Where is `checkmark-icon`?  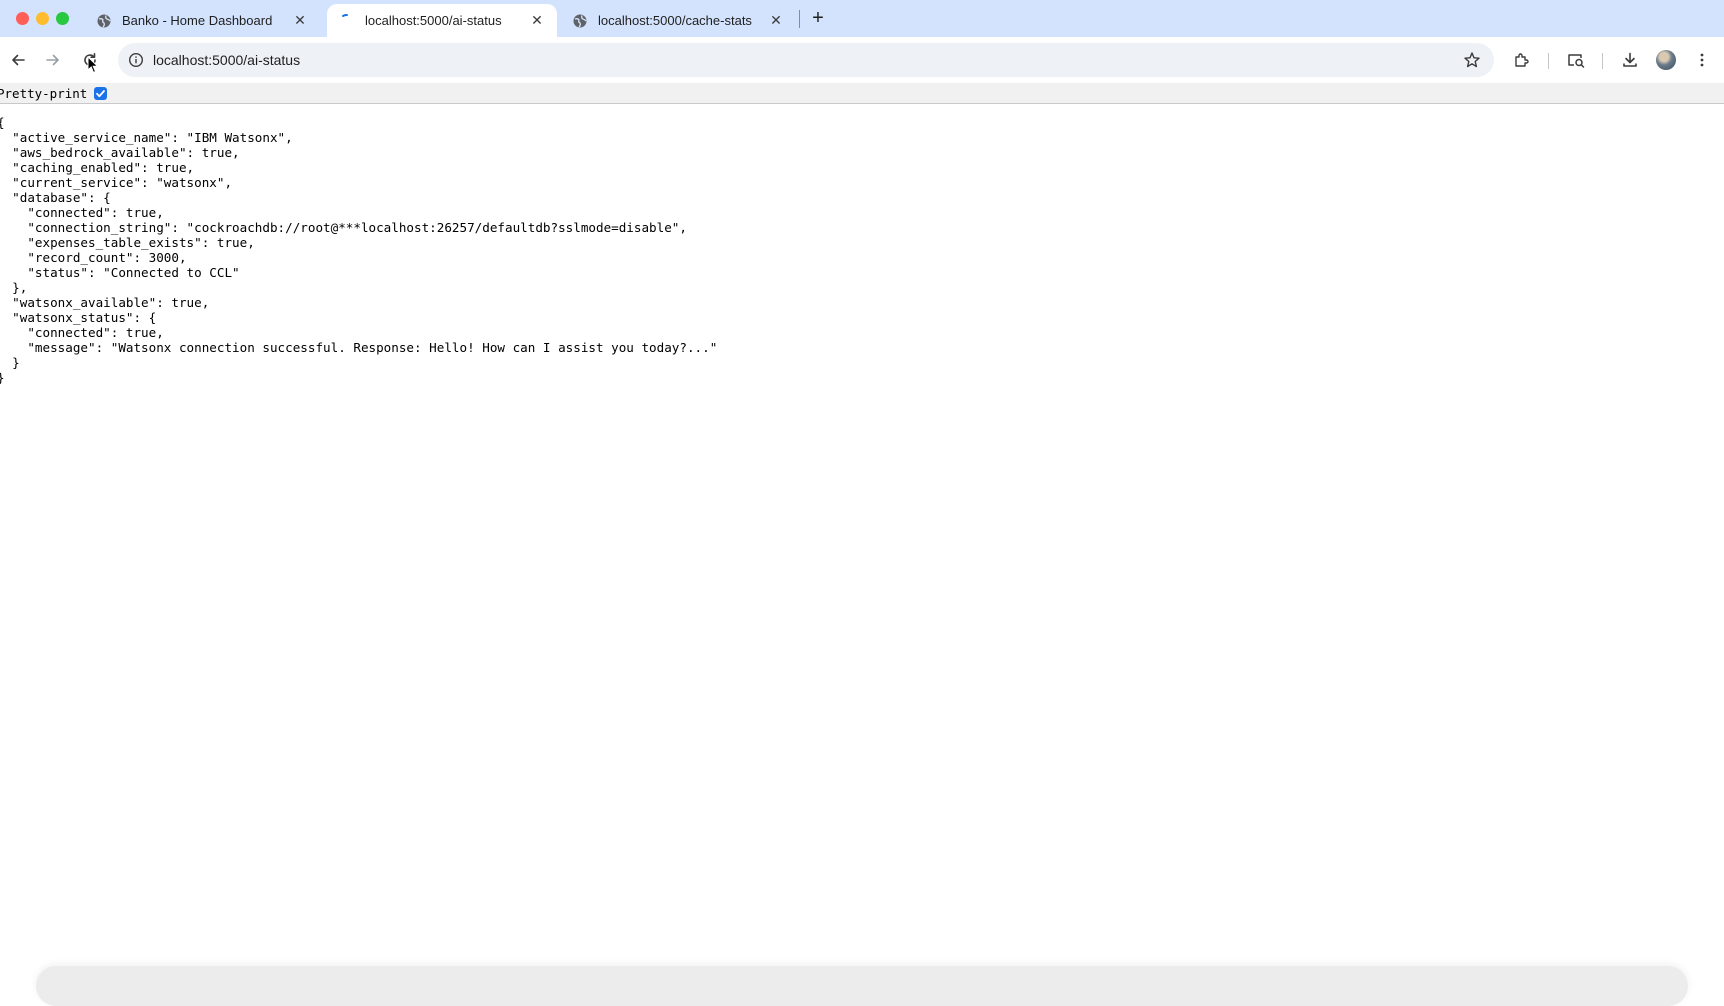
checkmark-icon is located at coordinates (100, 94).